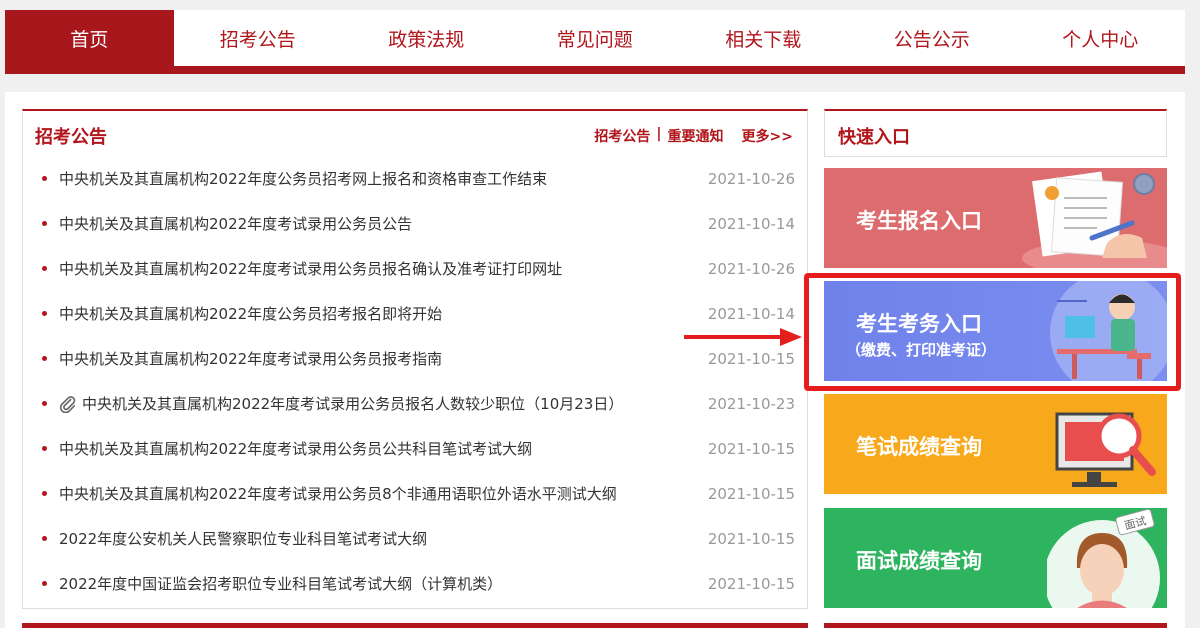 This screenshot has width=1200, height=628. I want to click on exam-affairs-entry-label: 考生考务入口, so click(919, 324).